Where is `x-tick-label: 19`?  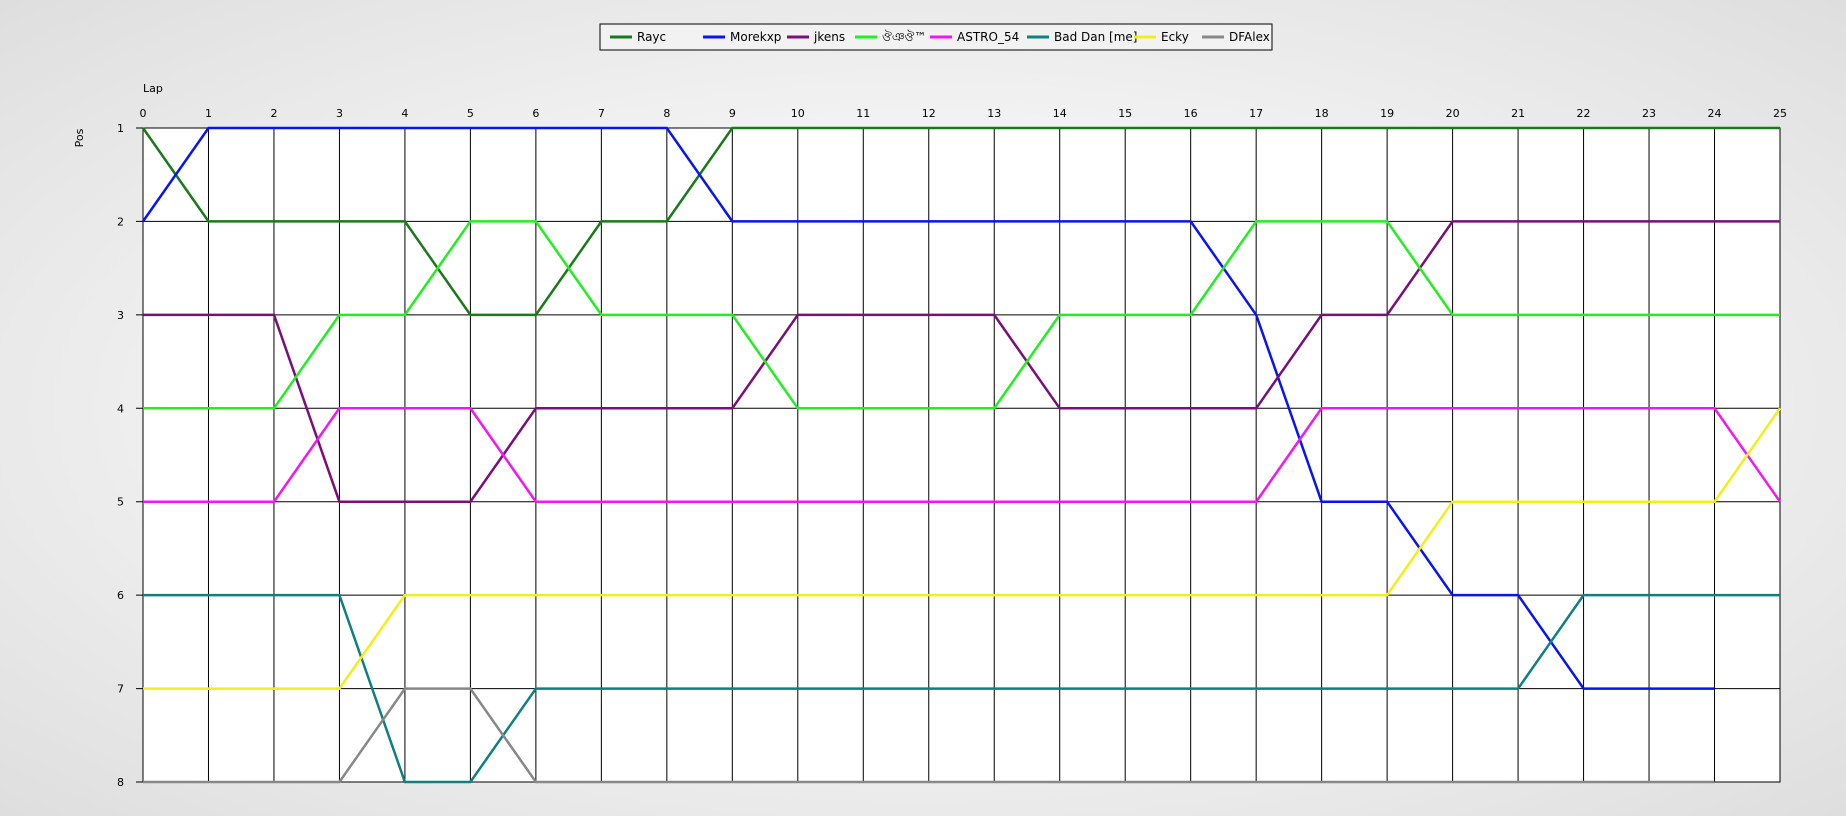
x-tick-label: 19 is located at coordinates (1387, 113).